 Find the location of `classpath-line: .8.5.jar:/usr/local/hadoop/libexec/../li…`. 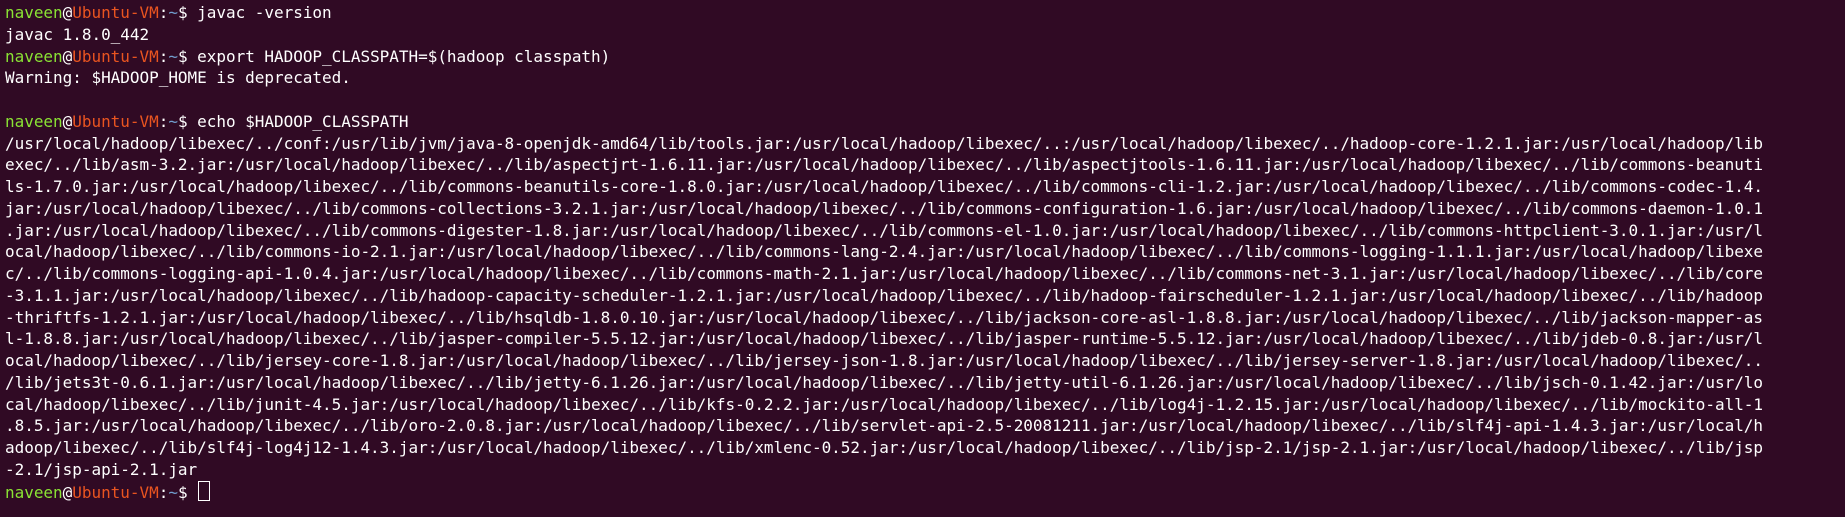

classpath-line: .8.5.jar:/usr/local/hadoop/libexec/../li… is located at coordinates (884, 426).